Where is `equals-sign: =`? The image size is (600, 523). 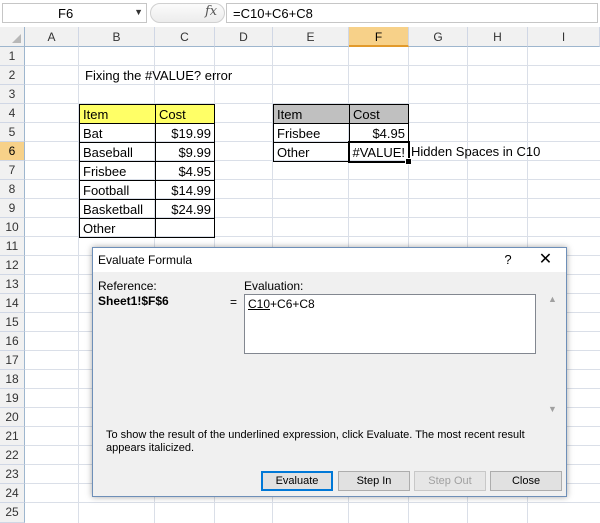
equals-sign: = is located at coordinates (234, 302).